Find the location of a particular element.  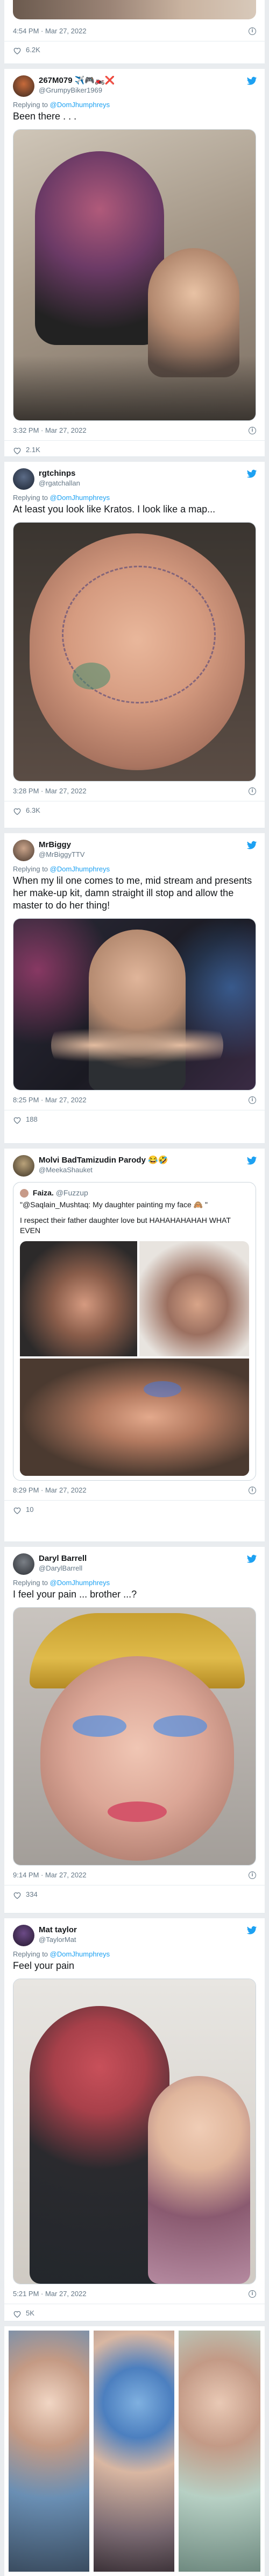

quoted-display-name: Faiza. is located at coordinates (43, 1193).